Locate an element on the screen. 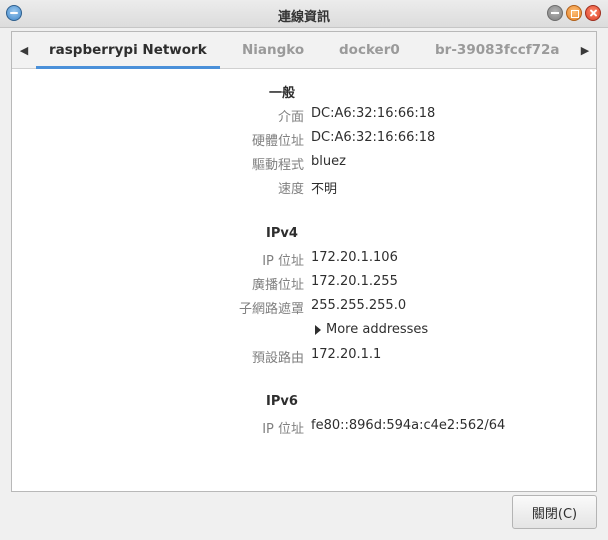 The height and width of the screenshot is (540, 608). tab-docker0: docker0 is located at coordinates (369, 50).